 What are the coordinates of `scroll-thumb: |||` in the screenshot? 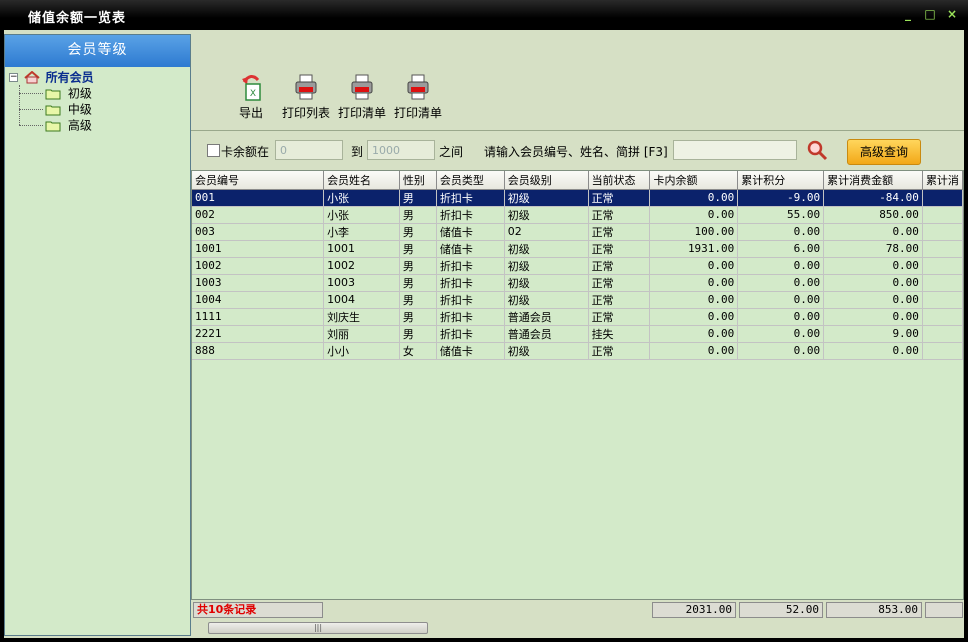 It's located at (318, 628).